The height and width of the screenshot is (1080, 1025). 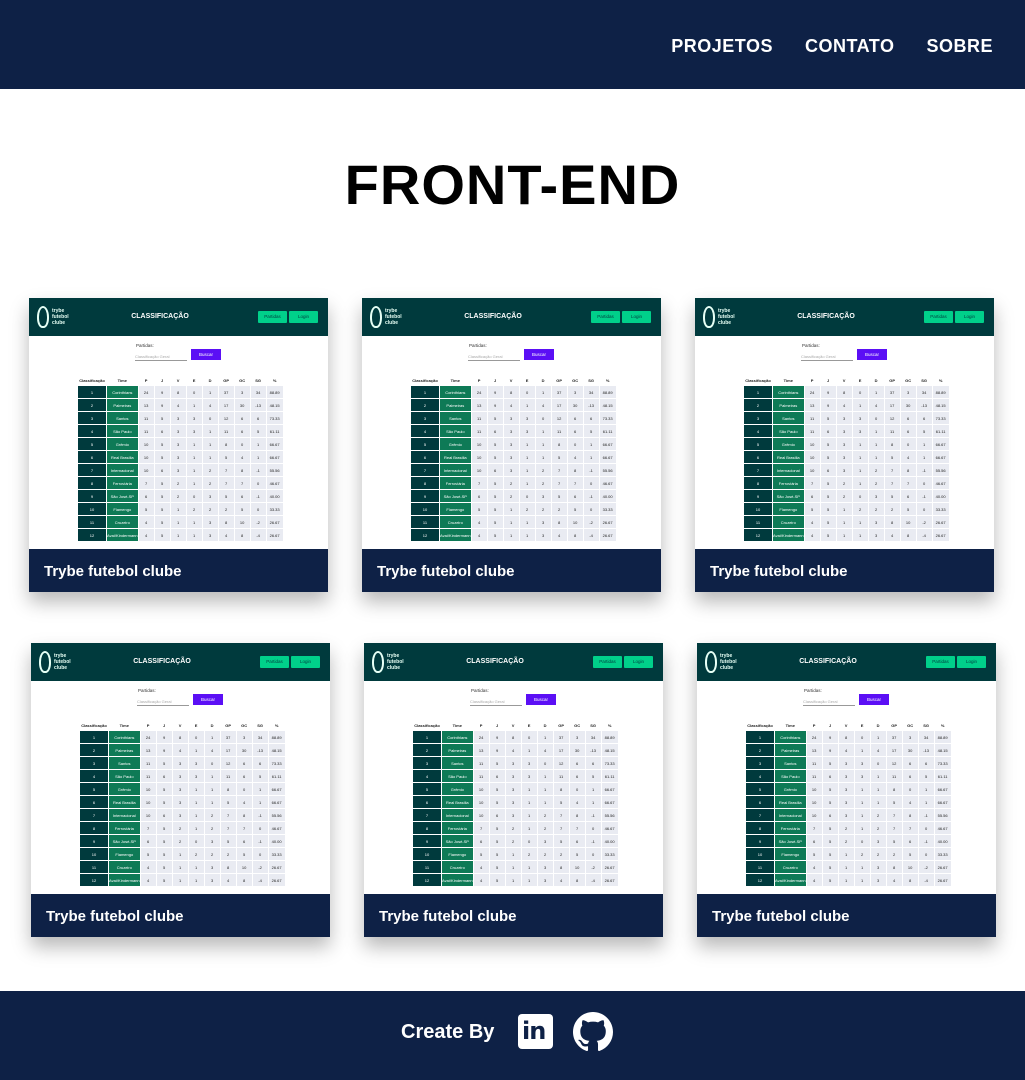 What do you see at coordinates (940, 496) in the screenshot?
I see `preview-stat-cell: 40.00` at bounding box center [940, 496].